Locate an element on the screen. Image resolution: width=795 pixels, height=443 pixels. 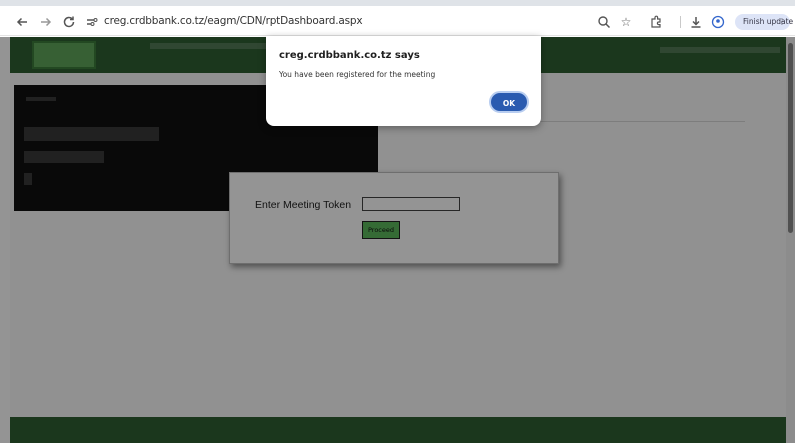
zoom-icon is located at coordinates (604, 22).